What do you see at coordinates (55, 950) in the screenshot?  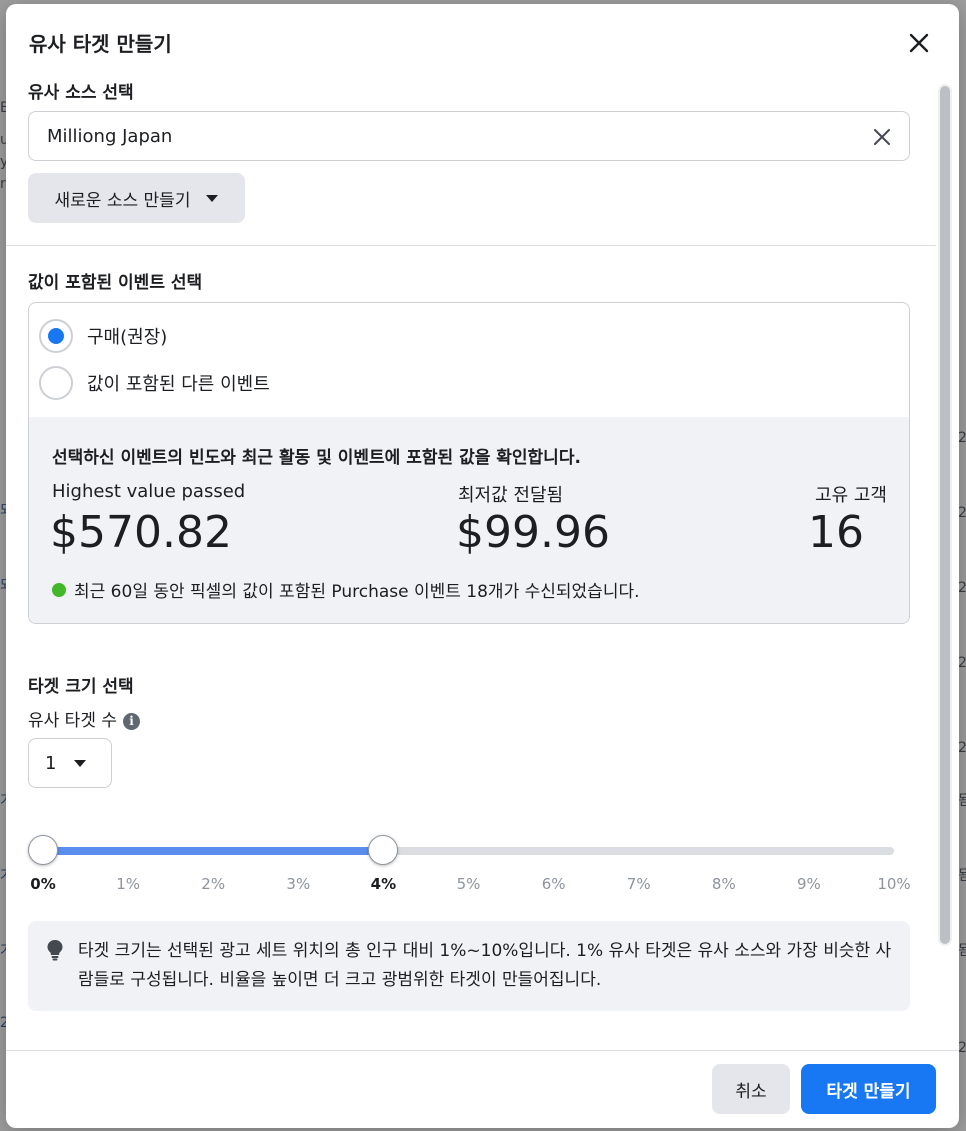 I see `lightbulb-icon` at bounding box center [55, 950].